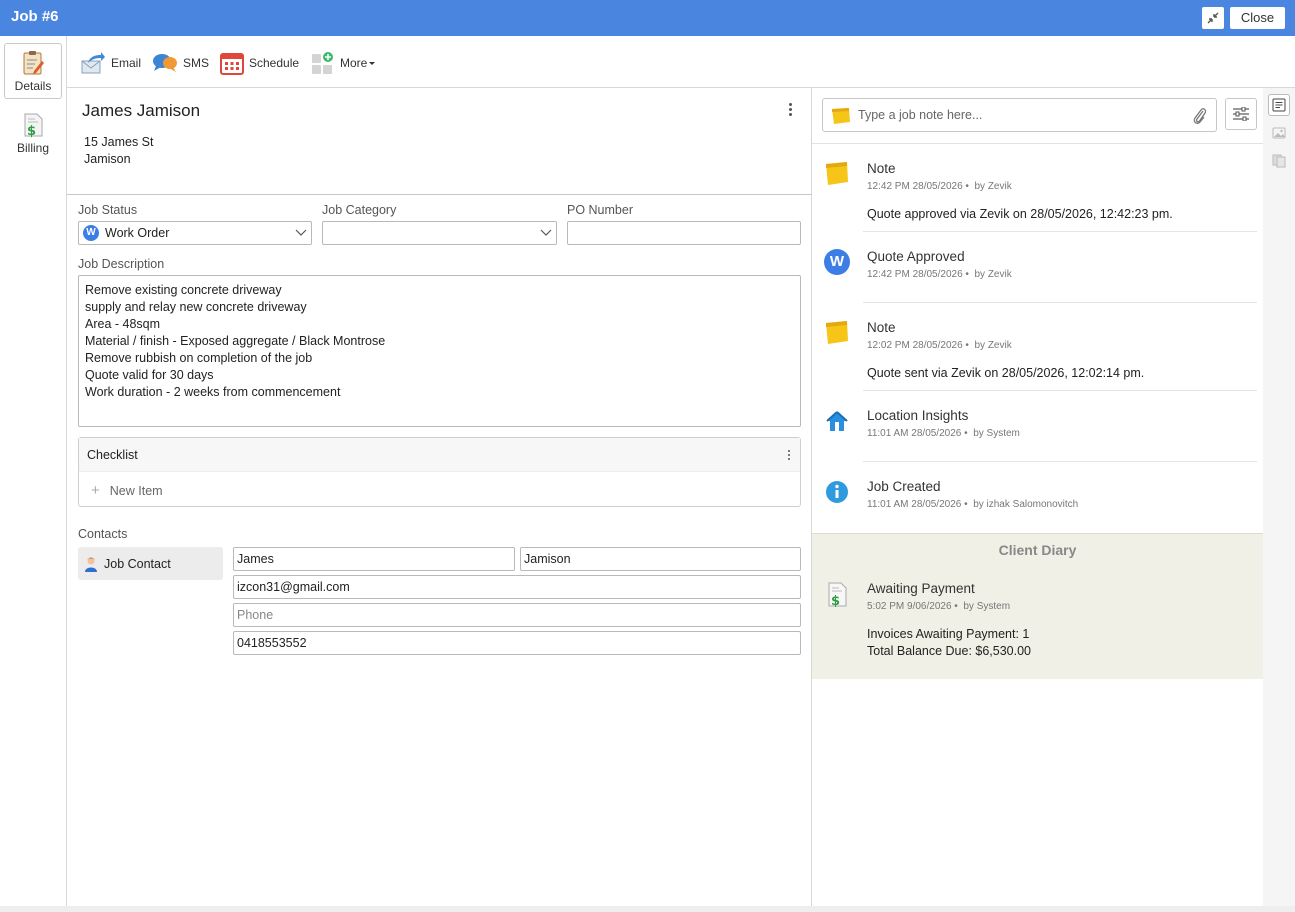 This screenshot has width=1295, height=912. What do you see at coordinates (126, 63) in the screenshot?
I see `email-label: Email` at bounding box center [126, 63].